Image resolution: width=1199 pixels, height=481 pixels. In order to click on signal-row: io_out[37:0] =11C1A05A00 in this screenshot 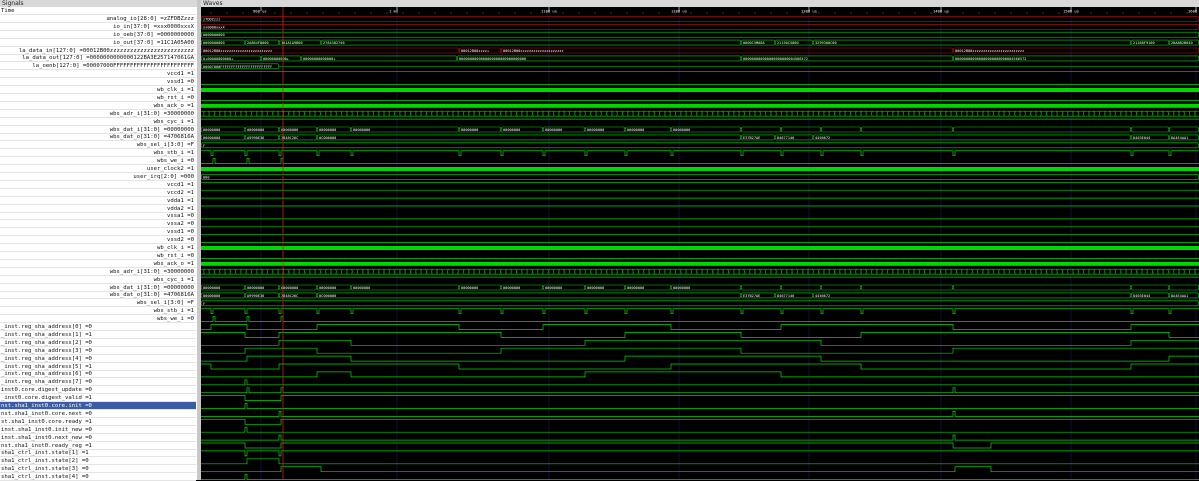, I will do `click(98, 43)`.